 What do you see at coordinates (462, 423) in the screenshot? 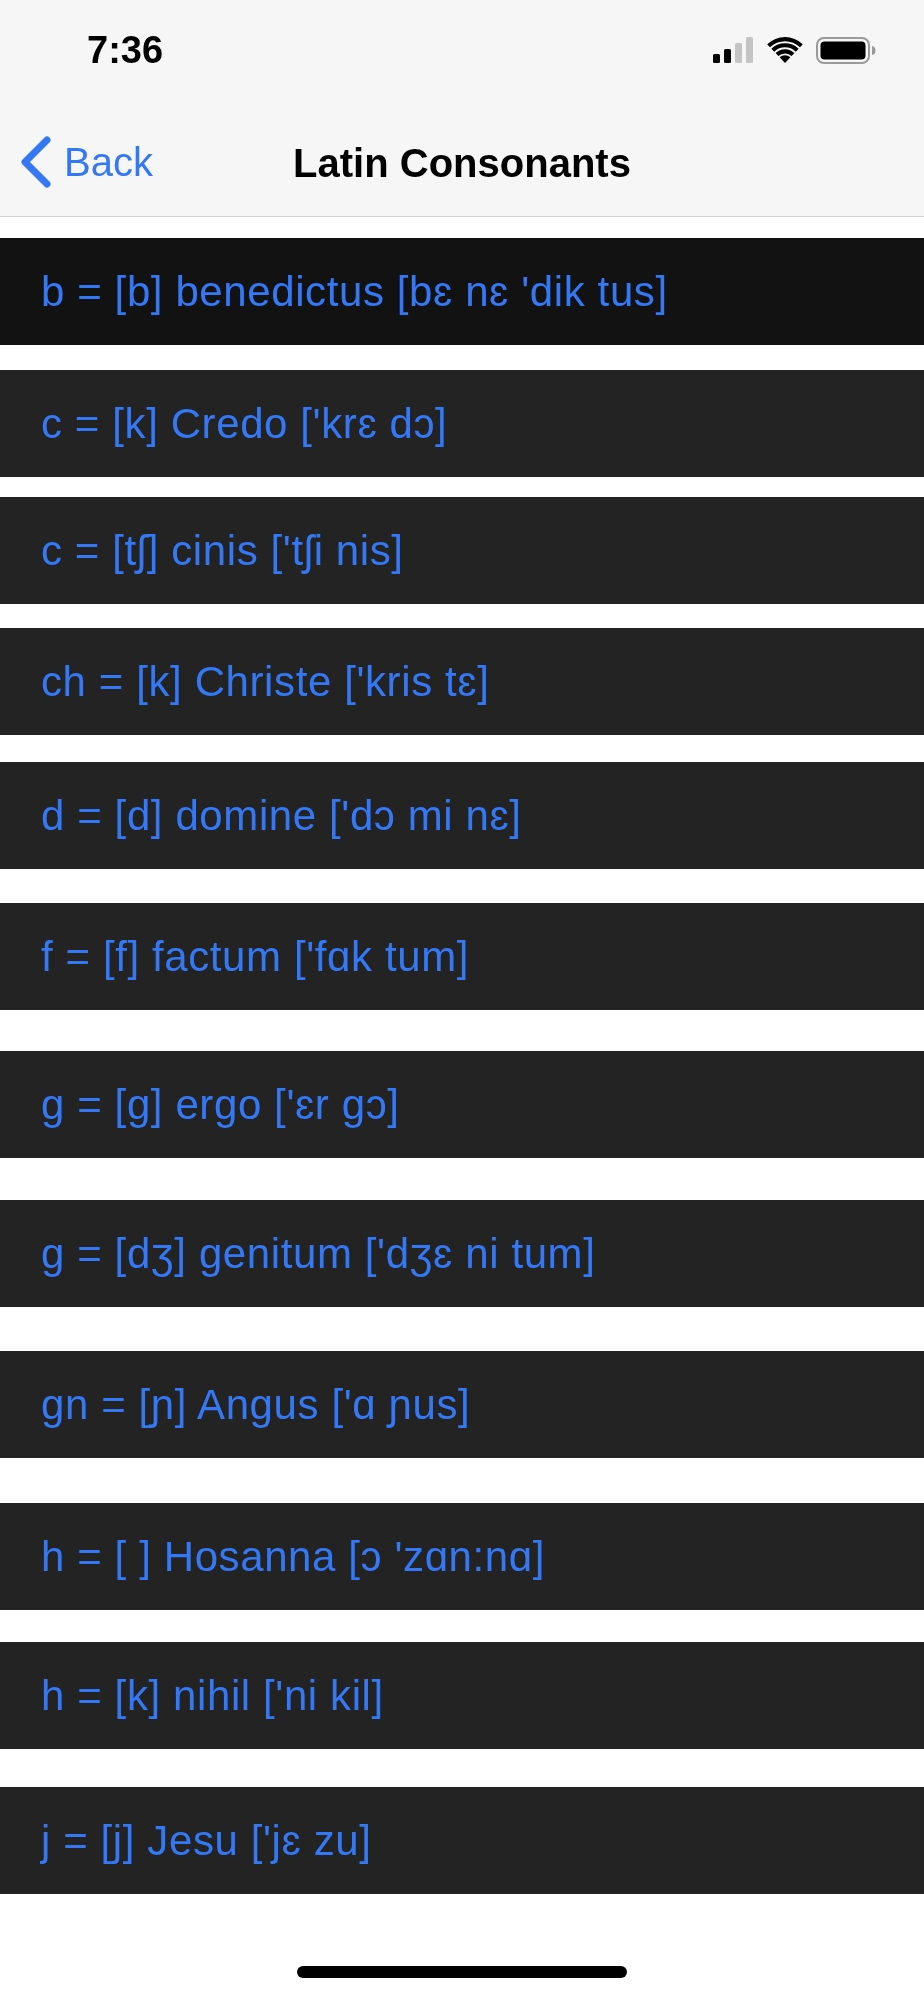
I see `list-row: c = [k] Credo ['krɛ dɔ]` at bounding box center [462, 423].